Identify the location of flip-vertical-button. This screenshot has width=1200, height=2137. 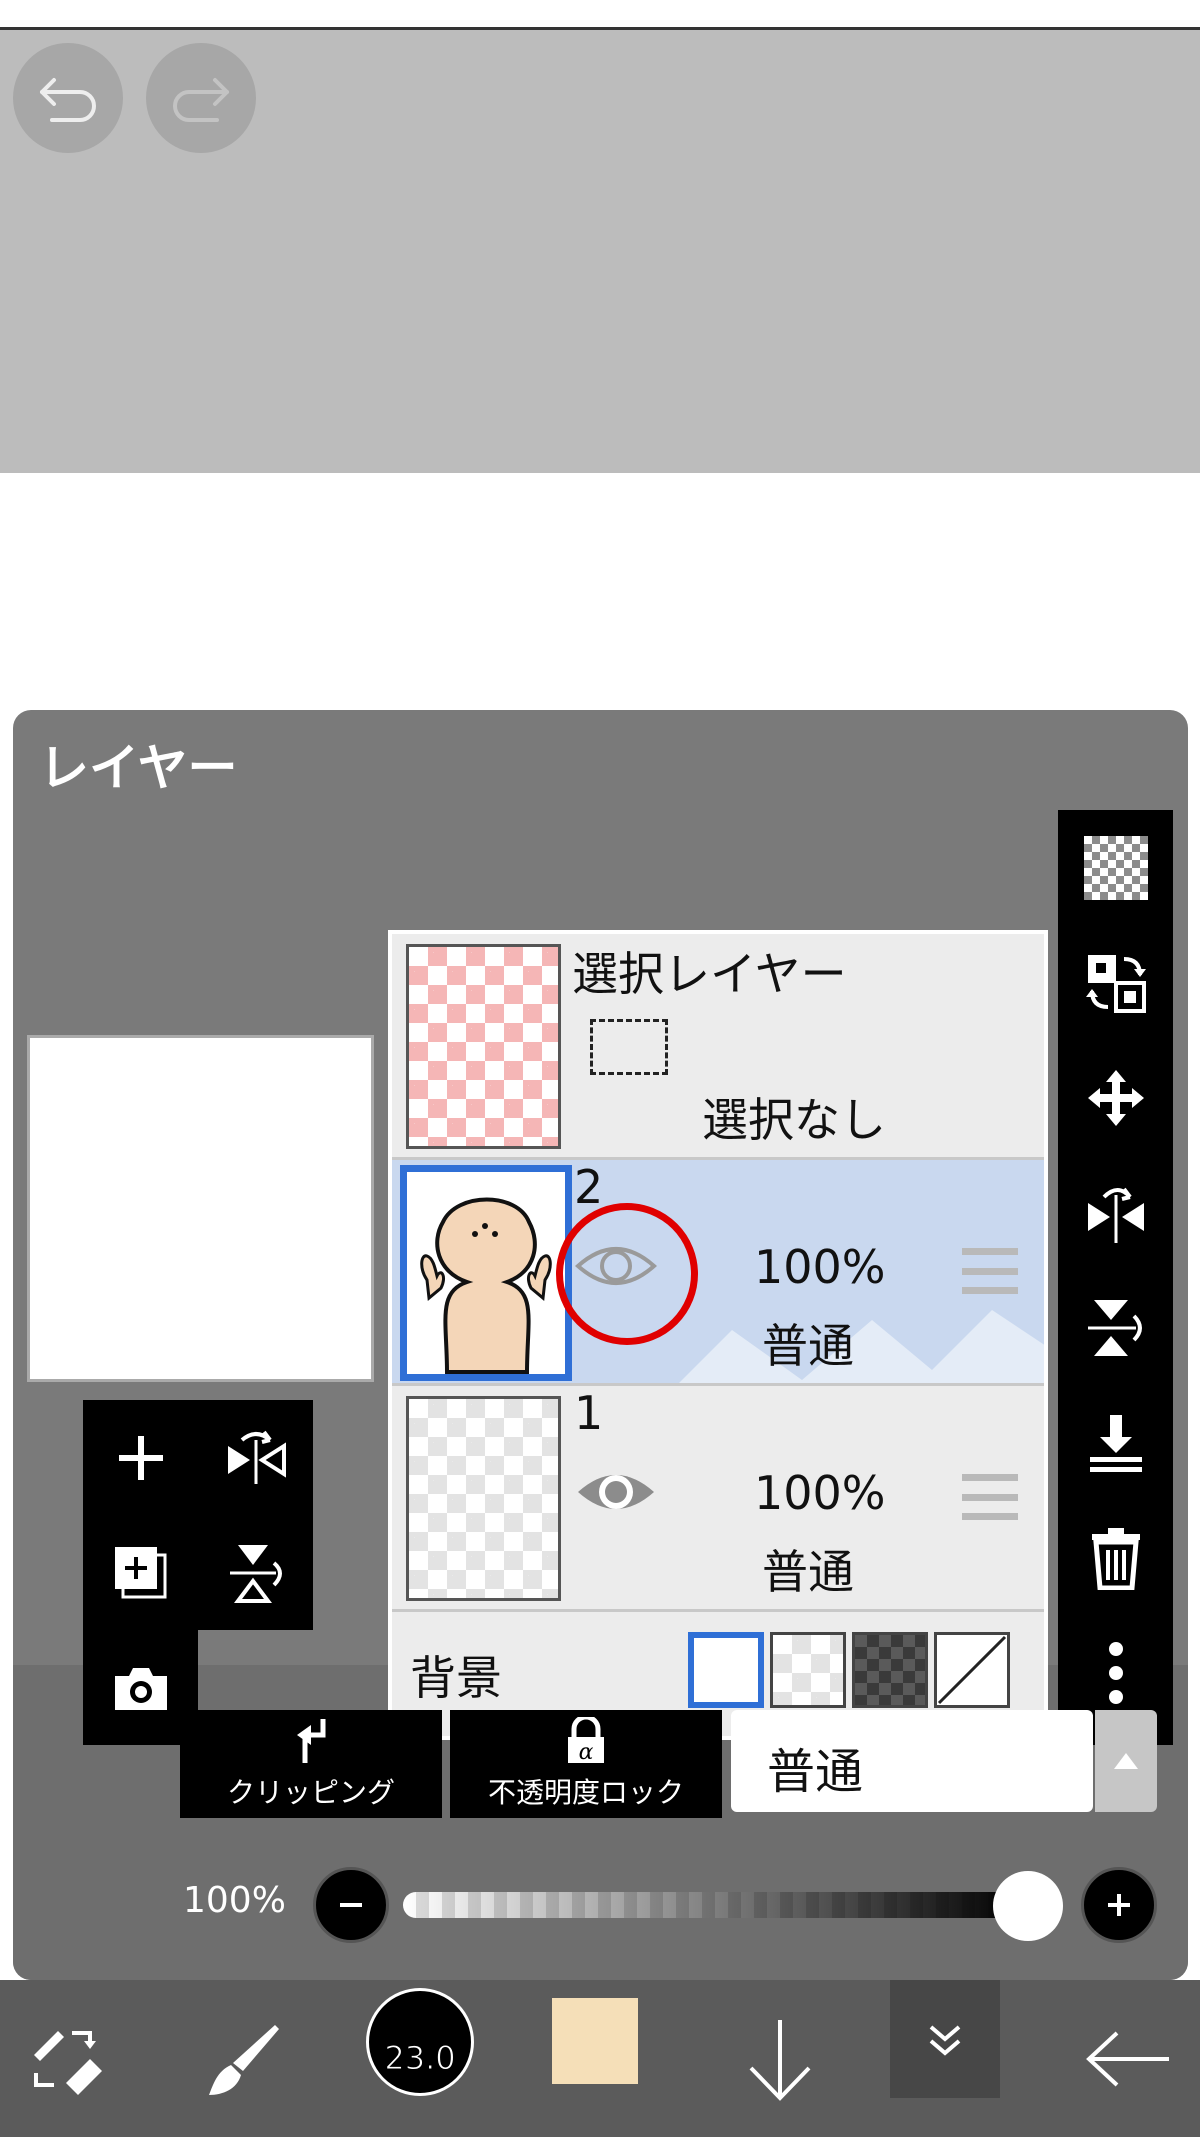
(1115, 1327).